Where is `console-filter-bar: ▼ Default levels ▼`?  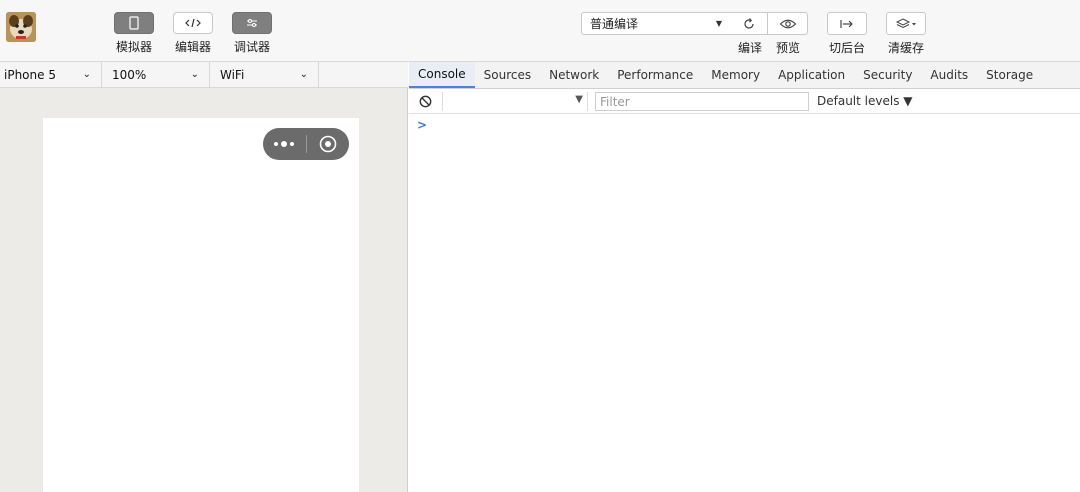
console-filter-bar: ▼ Default levels ▼ is located at coordinates (744, 101).